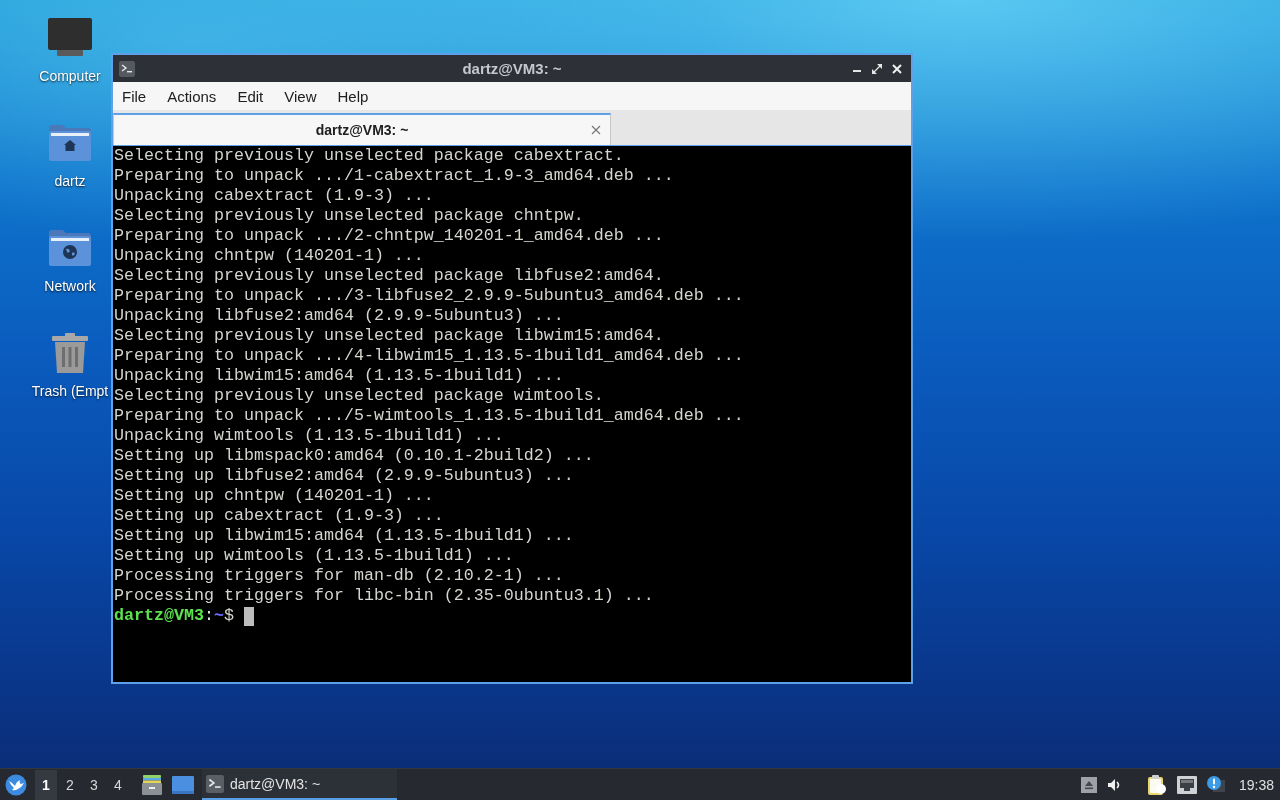 The image size is (1280, 800). I want to click on globe-folder-icon, so click(70, 248).